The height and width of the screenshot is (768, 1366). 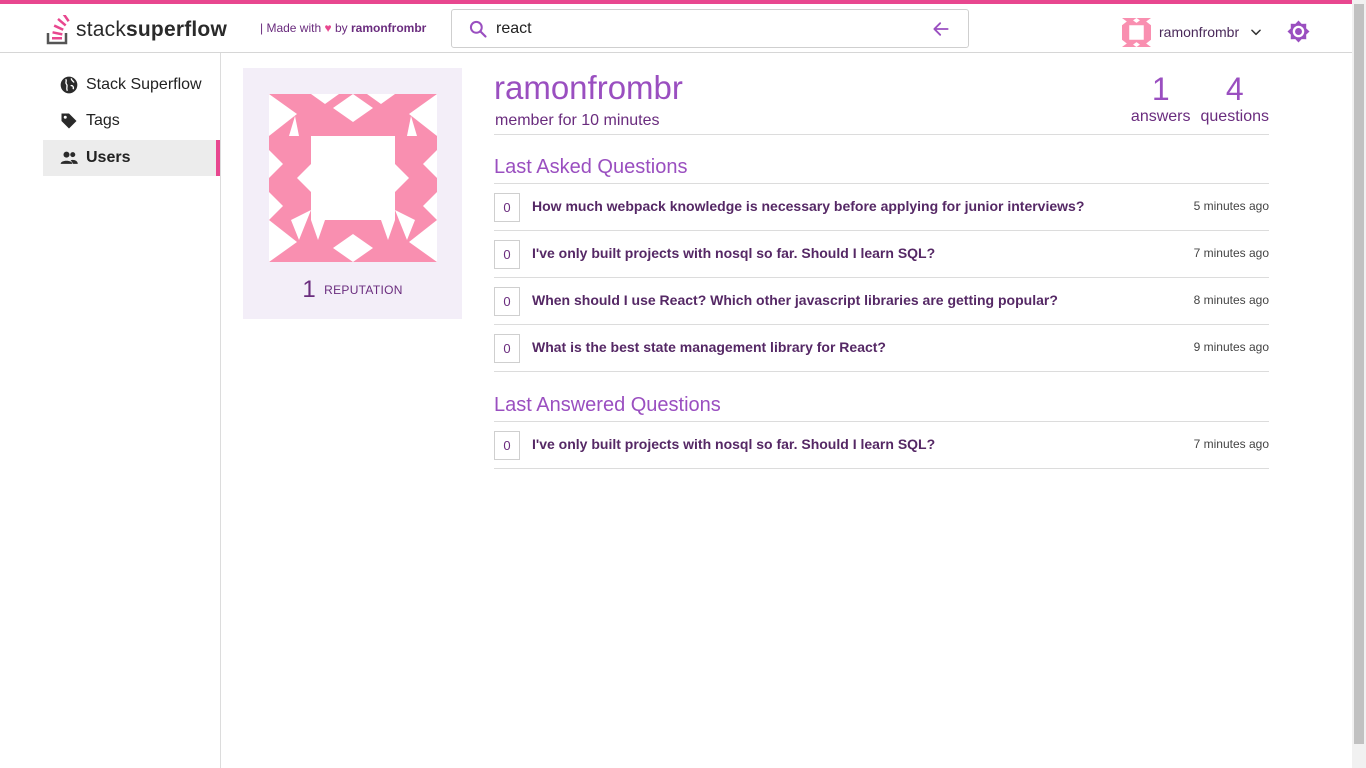 What do you see at coordinates (1160, 116) in the screenshot?
I see `answers-label: answers` at bounding box center [1160, 116].